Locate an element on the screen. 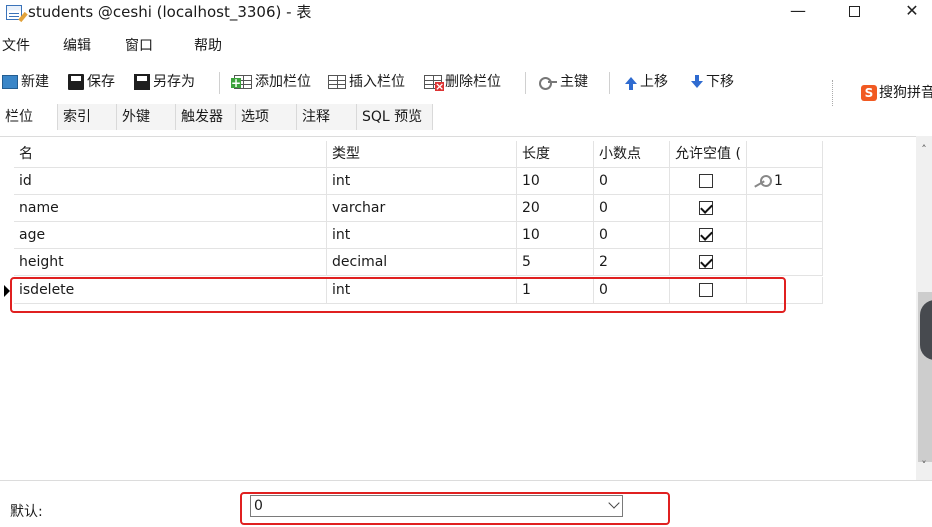 Image resolution: width=932 pixels, height=527 pixels. field-type-cell: varchar is located at coordinates (422, 208).